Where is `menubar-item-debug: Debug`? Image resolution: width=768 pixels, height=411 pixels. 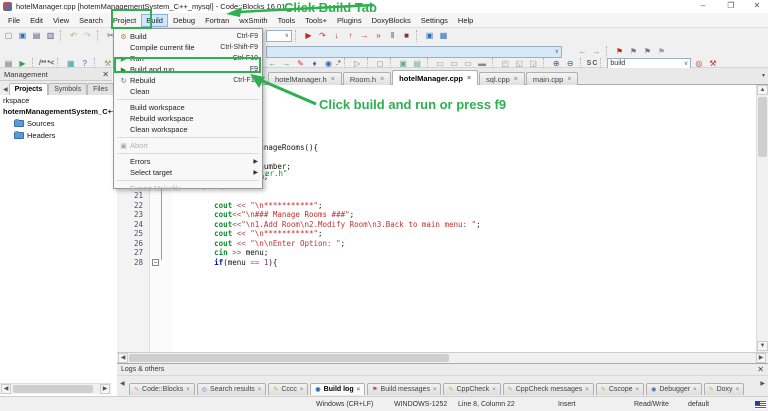 menubar-item-debug: Debug is located at coordinates (184, 20).